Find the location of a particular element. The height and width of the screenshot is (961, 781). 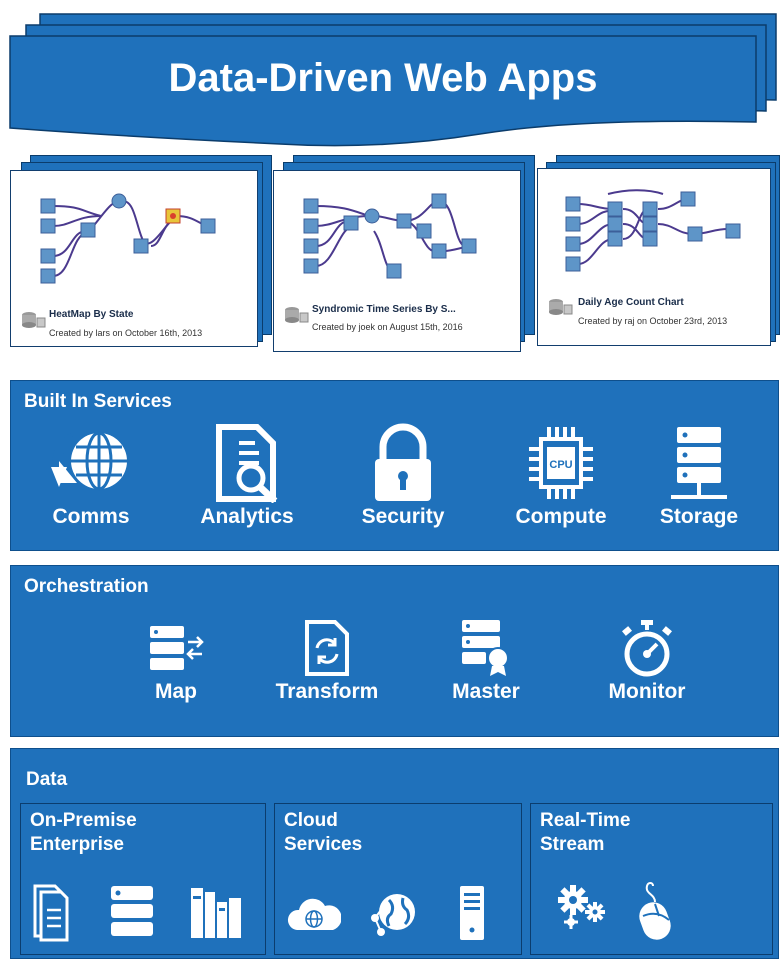

service-label: Analytics is located at coordinates (247, 516).